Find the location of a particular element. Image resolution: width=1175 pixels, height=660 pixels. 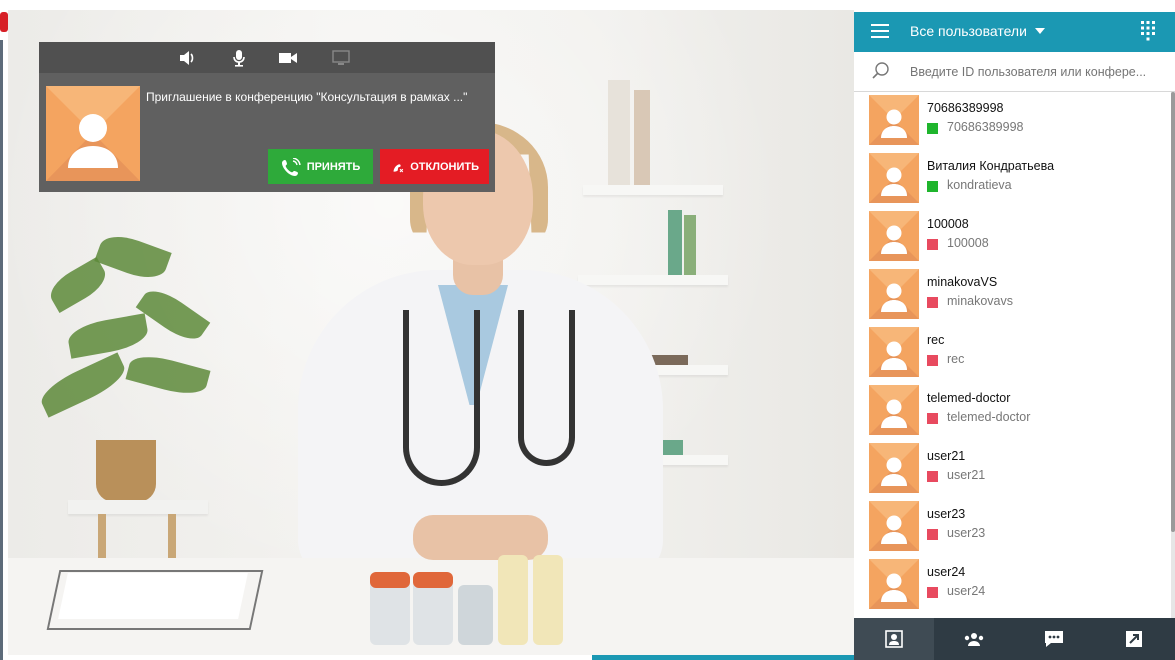

user-list-item: 70686389998 70686389998 is located at coordinates (1012, 121).